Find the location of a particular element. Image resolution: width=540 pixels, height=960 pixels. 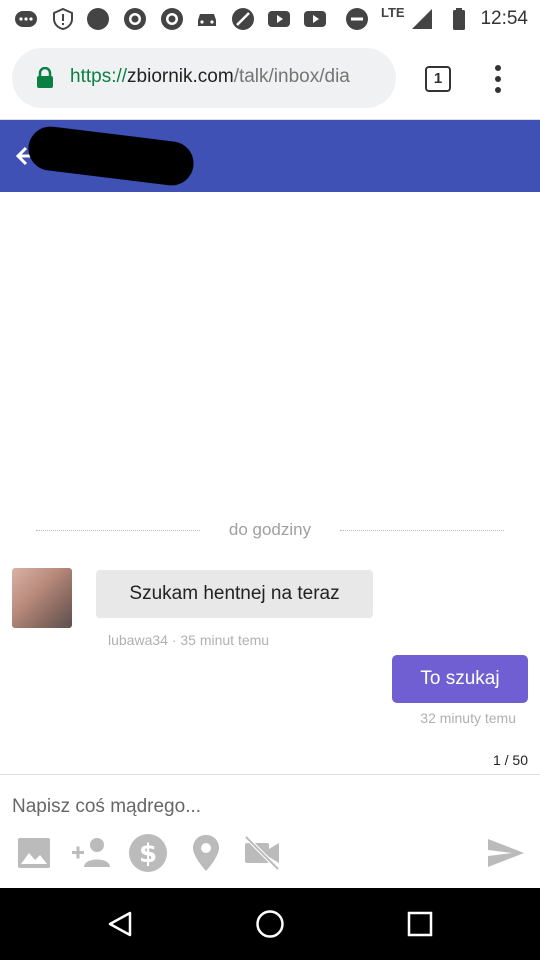

nav-recents-icon is located at coordinates (420, 924).